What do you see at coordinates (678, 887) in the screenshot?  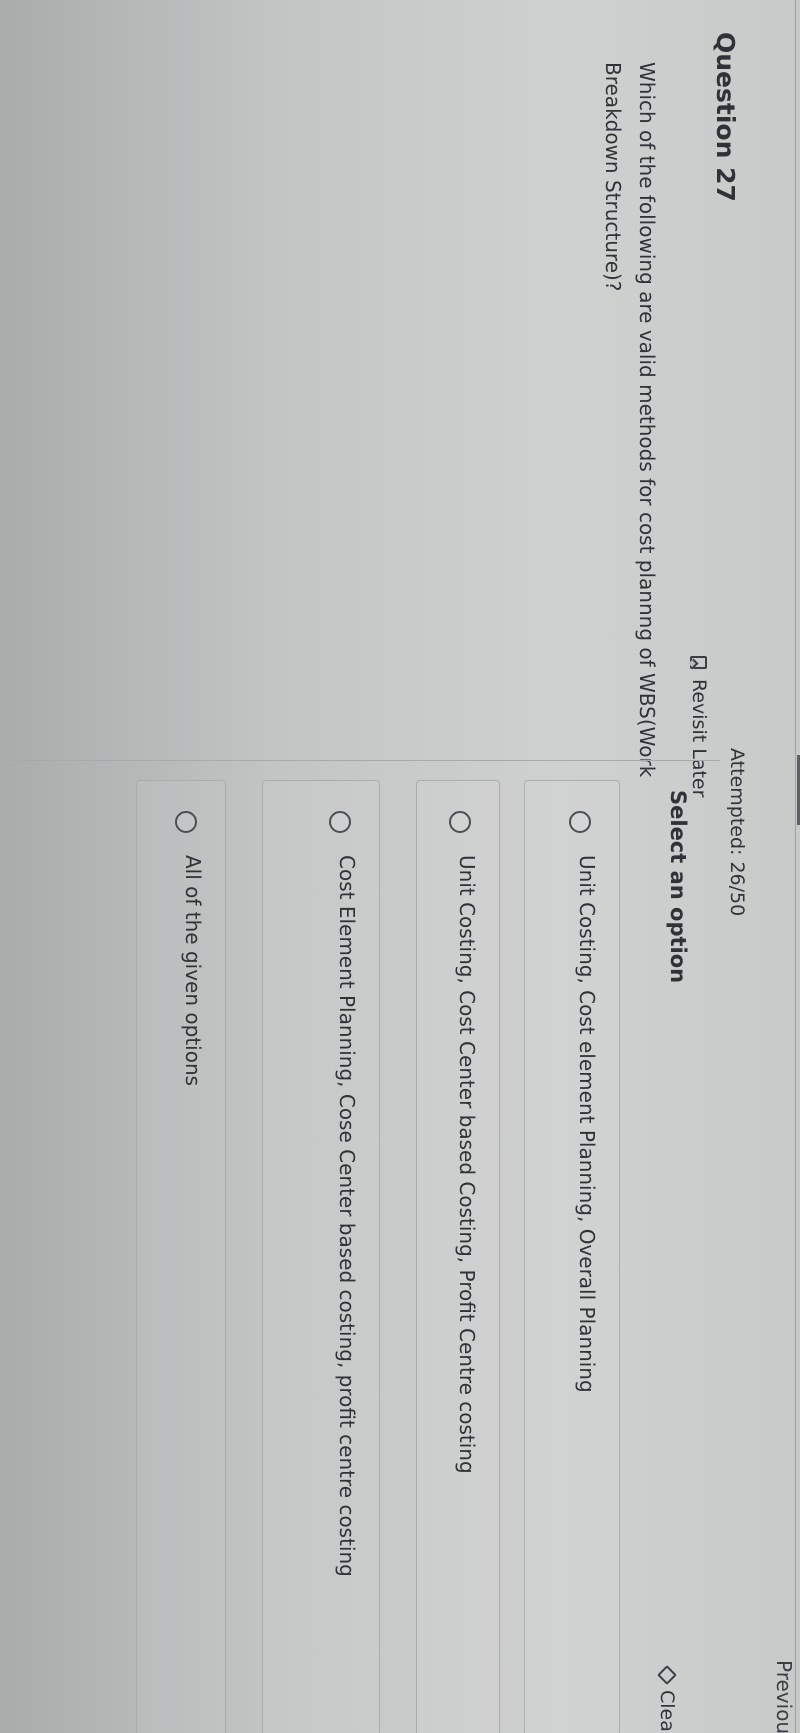 I see `select-option-heading: Select an option` at bounding box center [678, 887].